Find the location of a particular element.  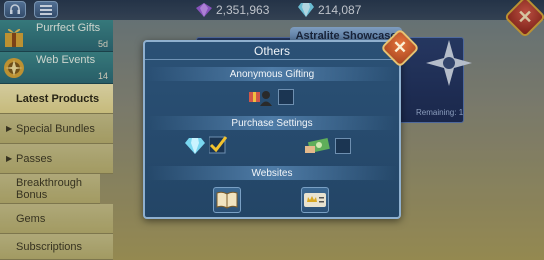

id-card-crown-icon is located at coordinates (315, 200).